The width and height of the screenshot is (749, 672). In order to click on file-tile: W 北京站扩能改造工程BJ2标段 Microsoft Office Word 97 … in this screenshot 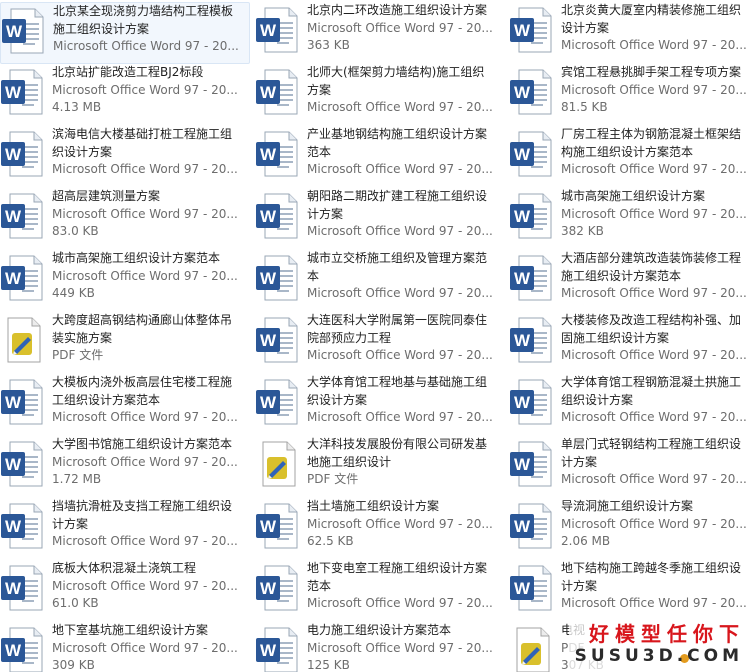, I will do `click(125, 95)`.